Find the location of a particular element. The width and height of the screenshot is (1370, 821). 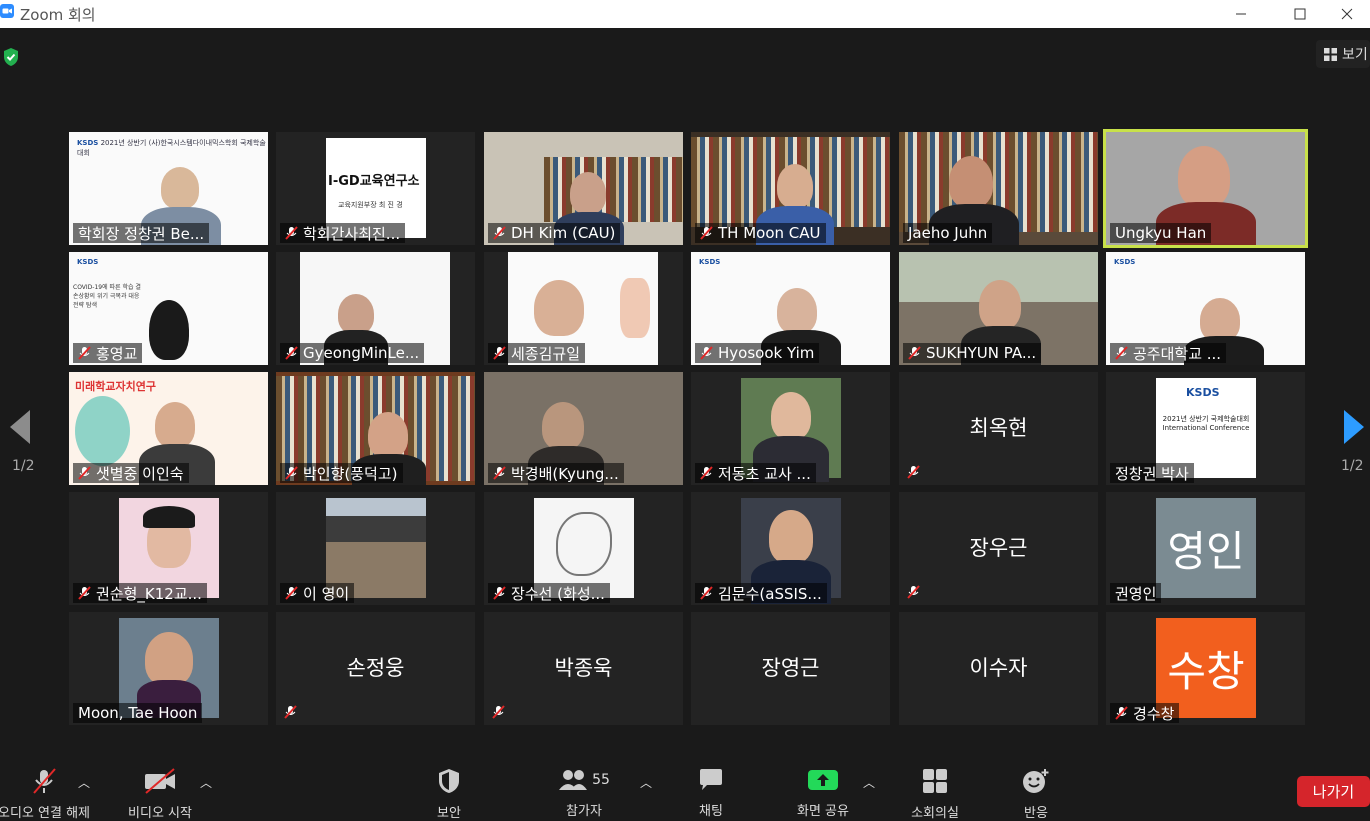

participant-name-center: 최옥현 is located at coordinates (998, 428).